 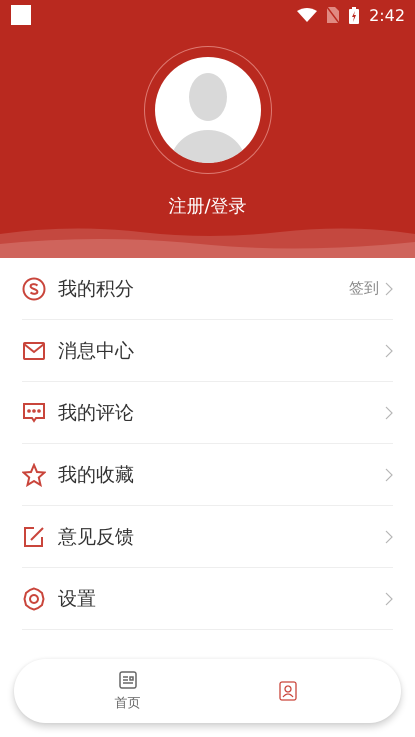 I want to click on login-link: 注册/登录, so click(x=207, y=206).